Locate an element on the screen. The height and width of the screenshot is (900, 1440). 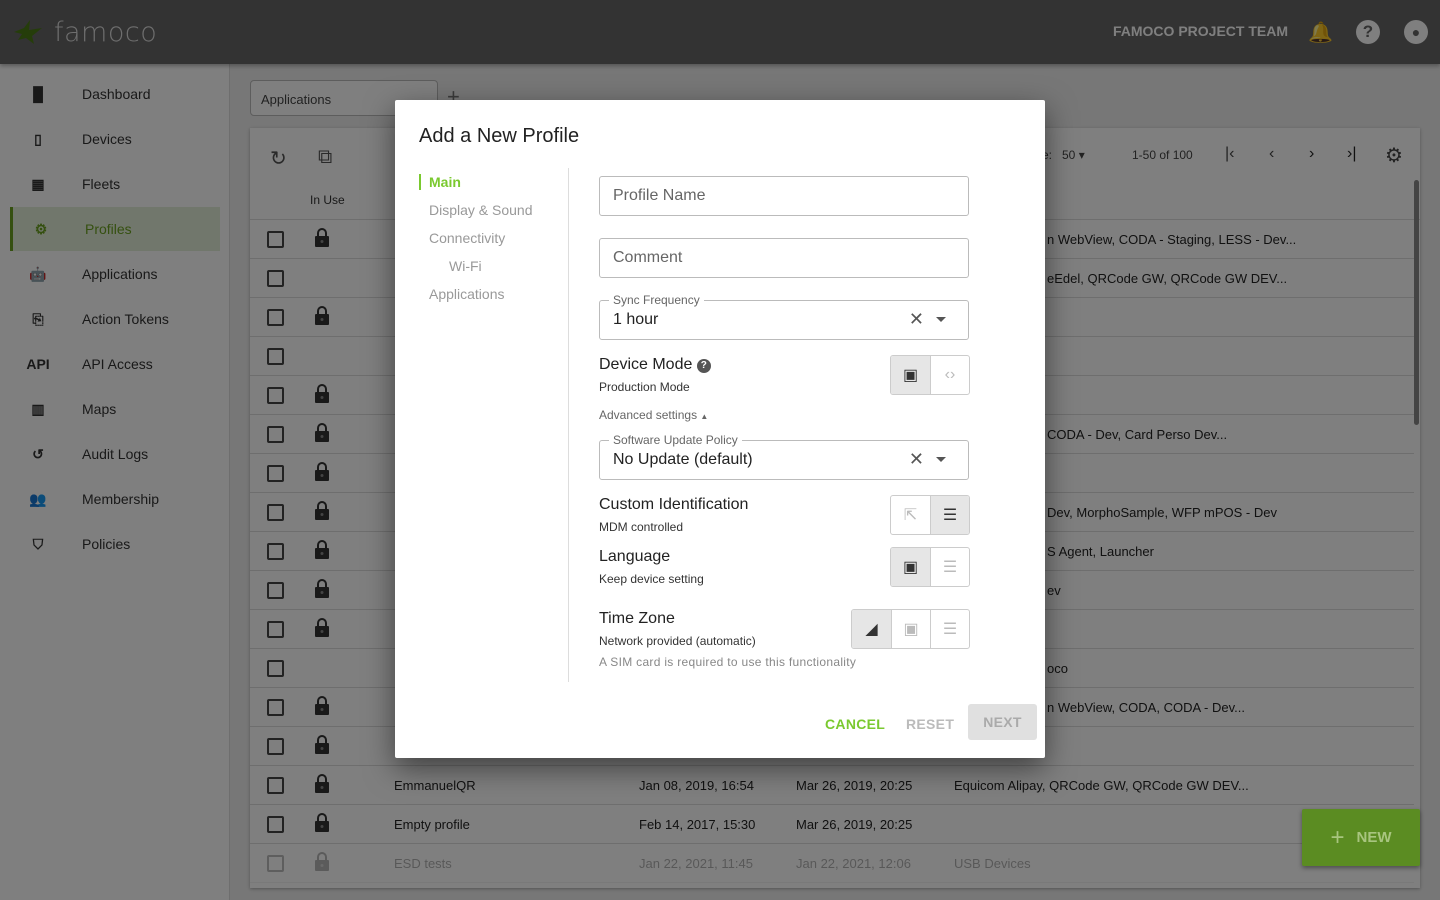
timezone-value: Network provided (automatic) is located at coordinates (677, 641).